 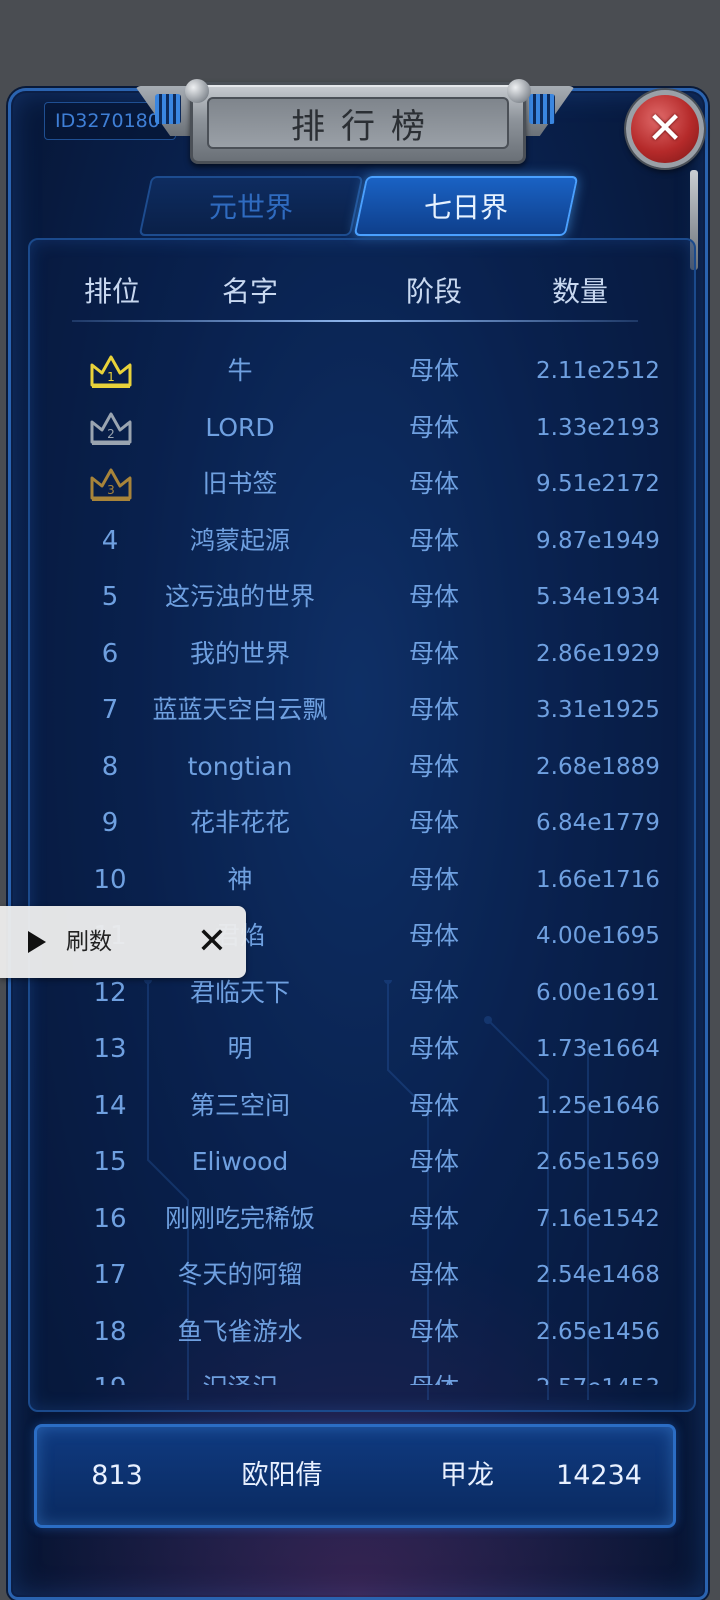 What do you see at coordinates (239, 653) in the screenshot?
I see `player-name: 我的世界` at bounding box center [239, 653].